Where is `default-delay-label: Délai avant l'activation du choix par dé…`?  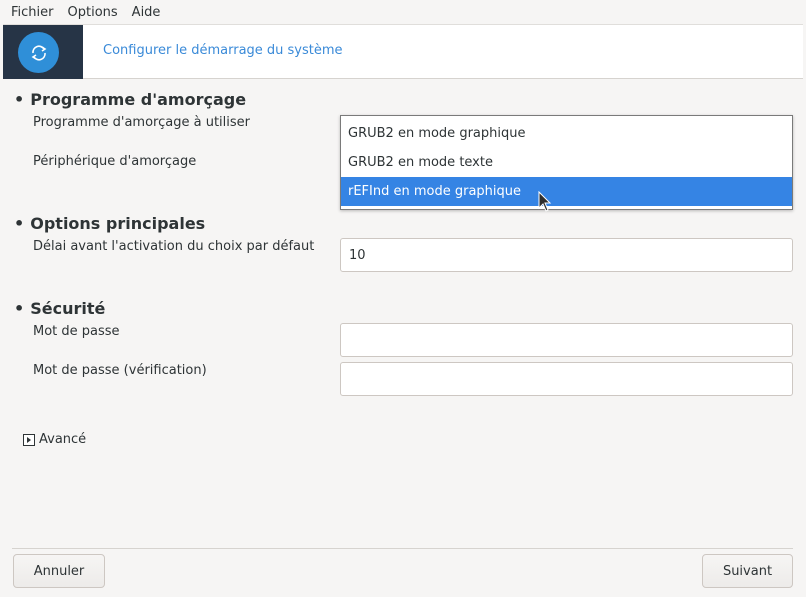
default-delay-label: Délai avant l'activation du choix par dé… is located at coordinates (174, 246).